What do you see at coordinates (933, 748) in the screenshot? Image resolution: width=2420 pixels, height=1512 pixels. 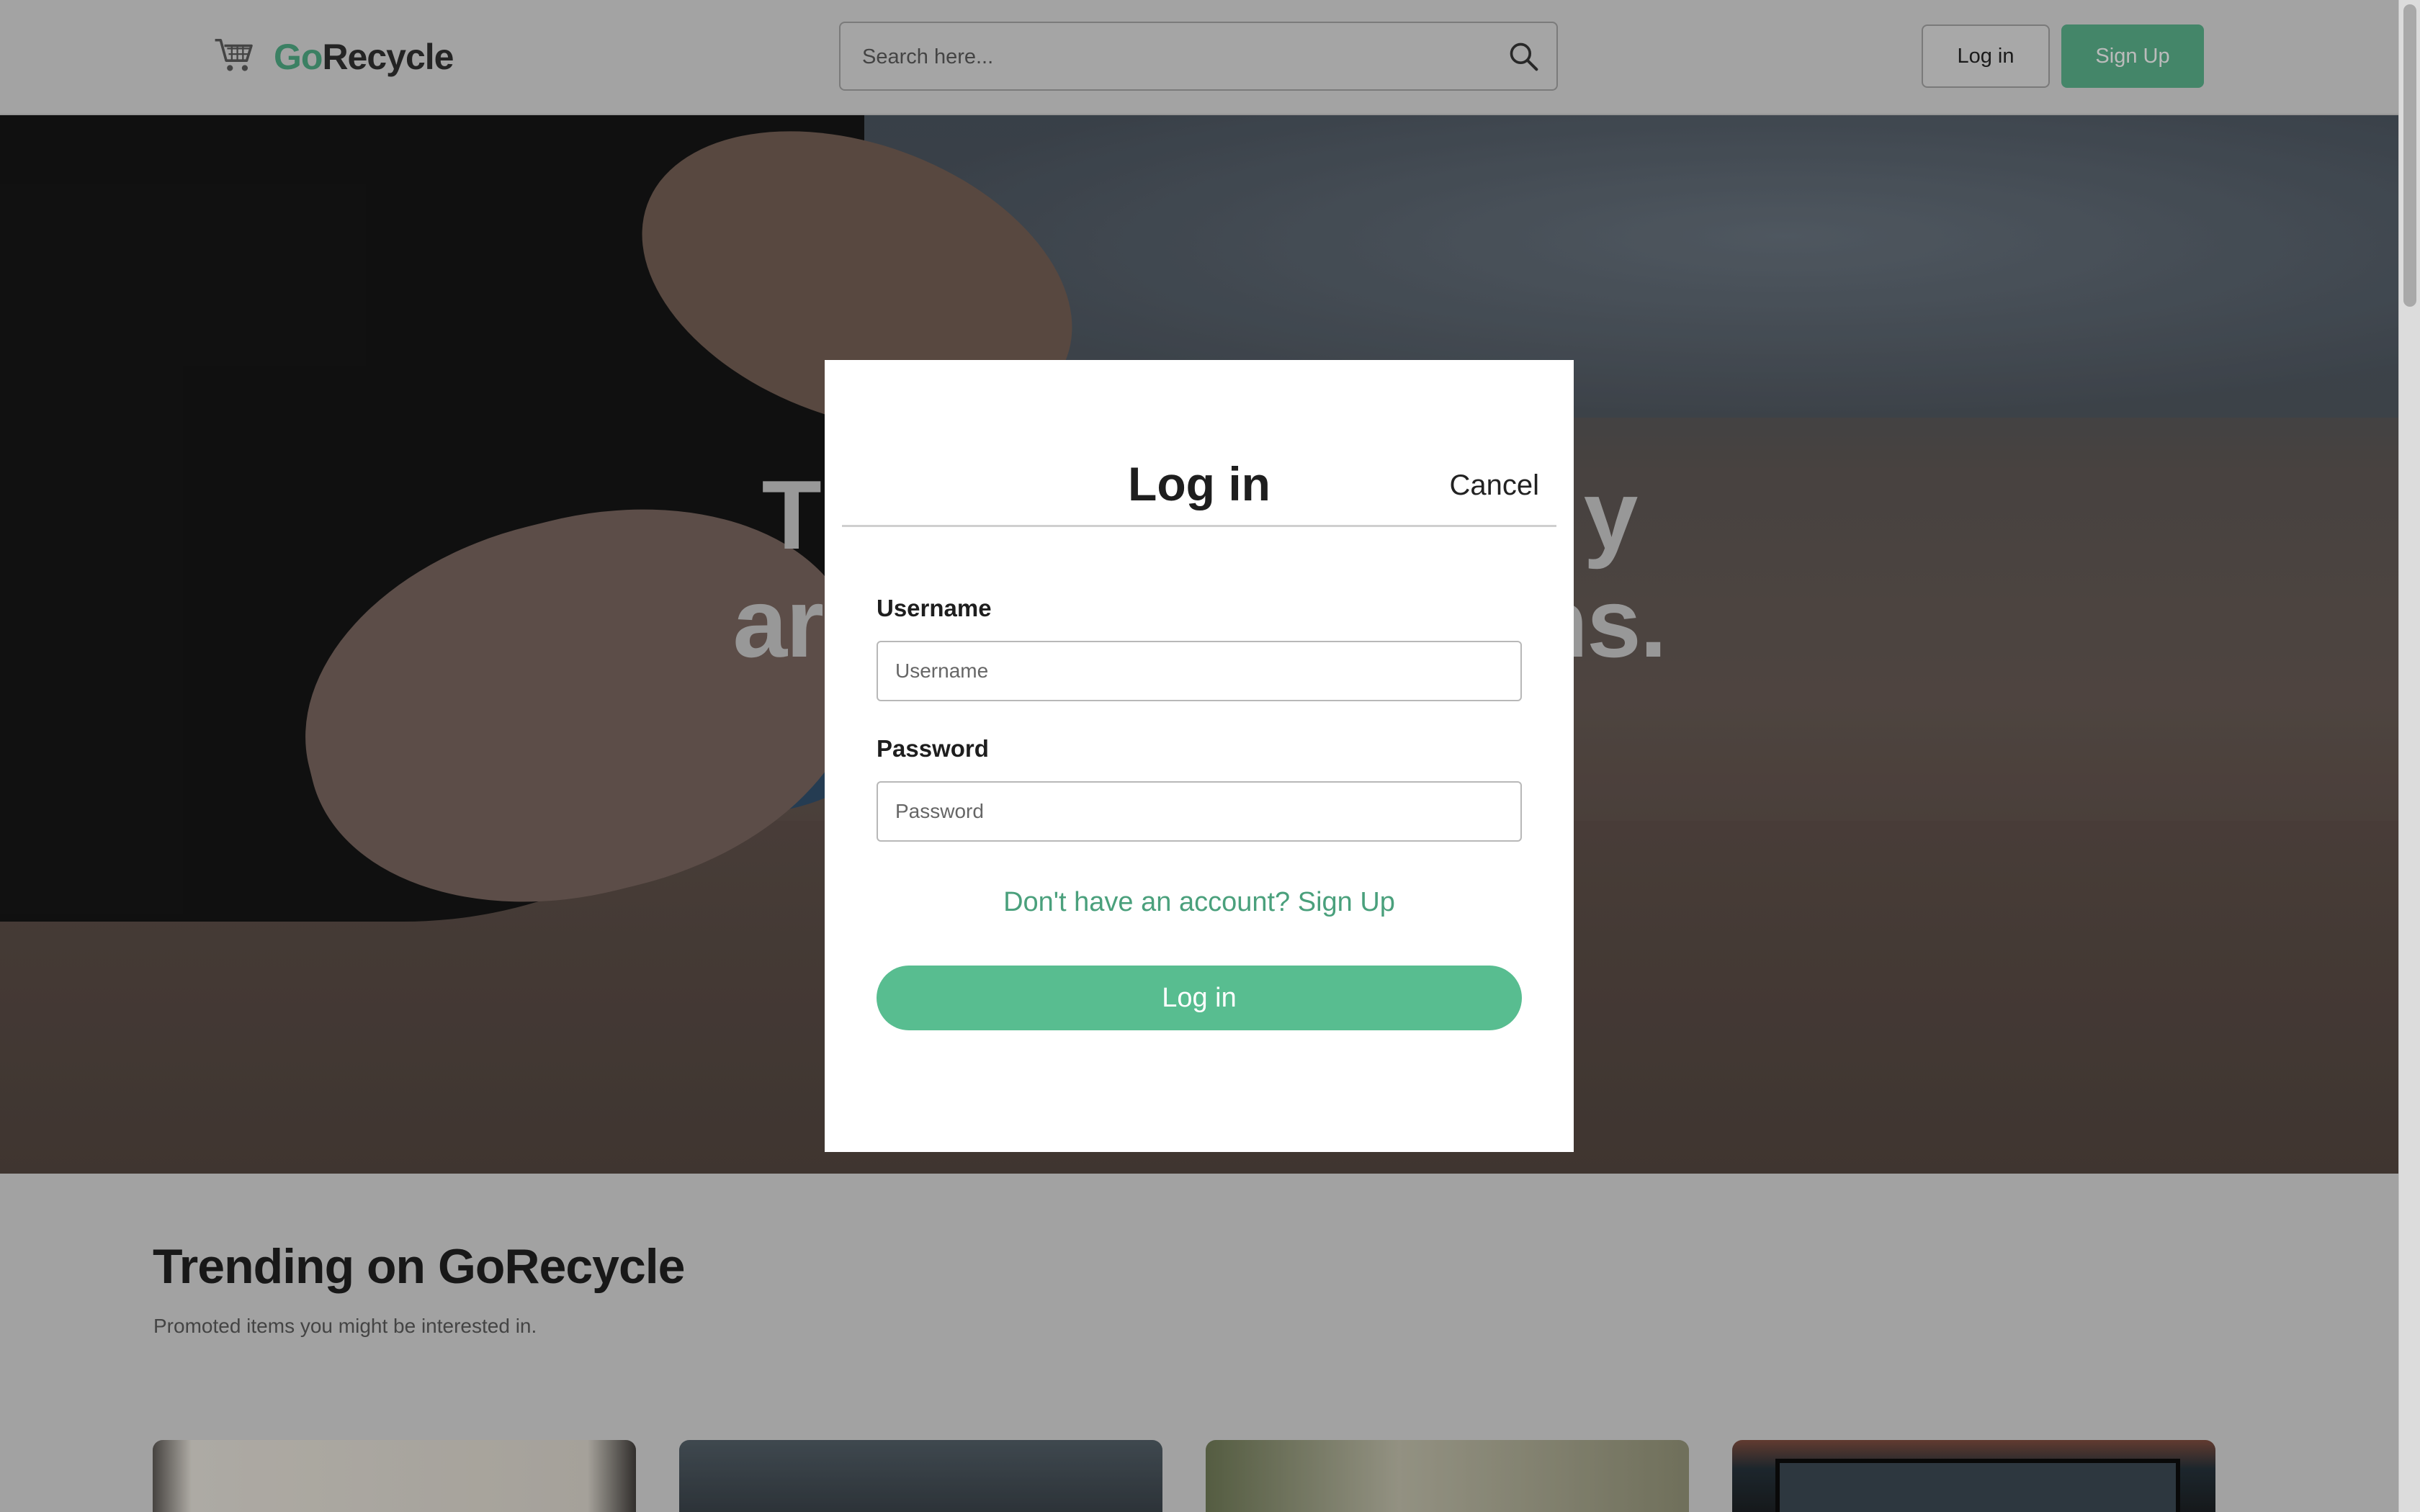 I see `password-label: Password` at bounding box center [933, 748].